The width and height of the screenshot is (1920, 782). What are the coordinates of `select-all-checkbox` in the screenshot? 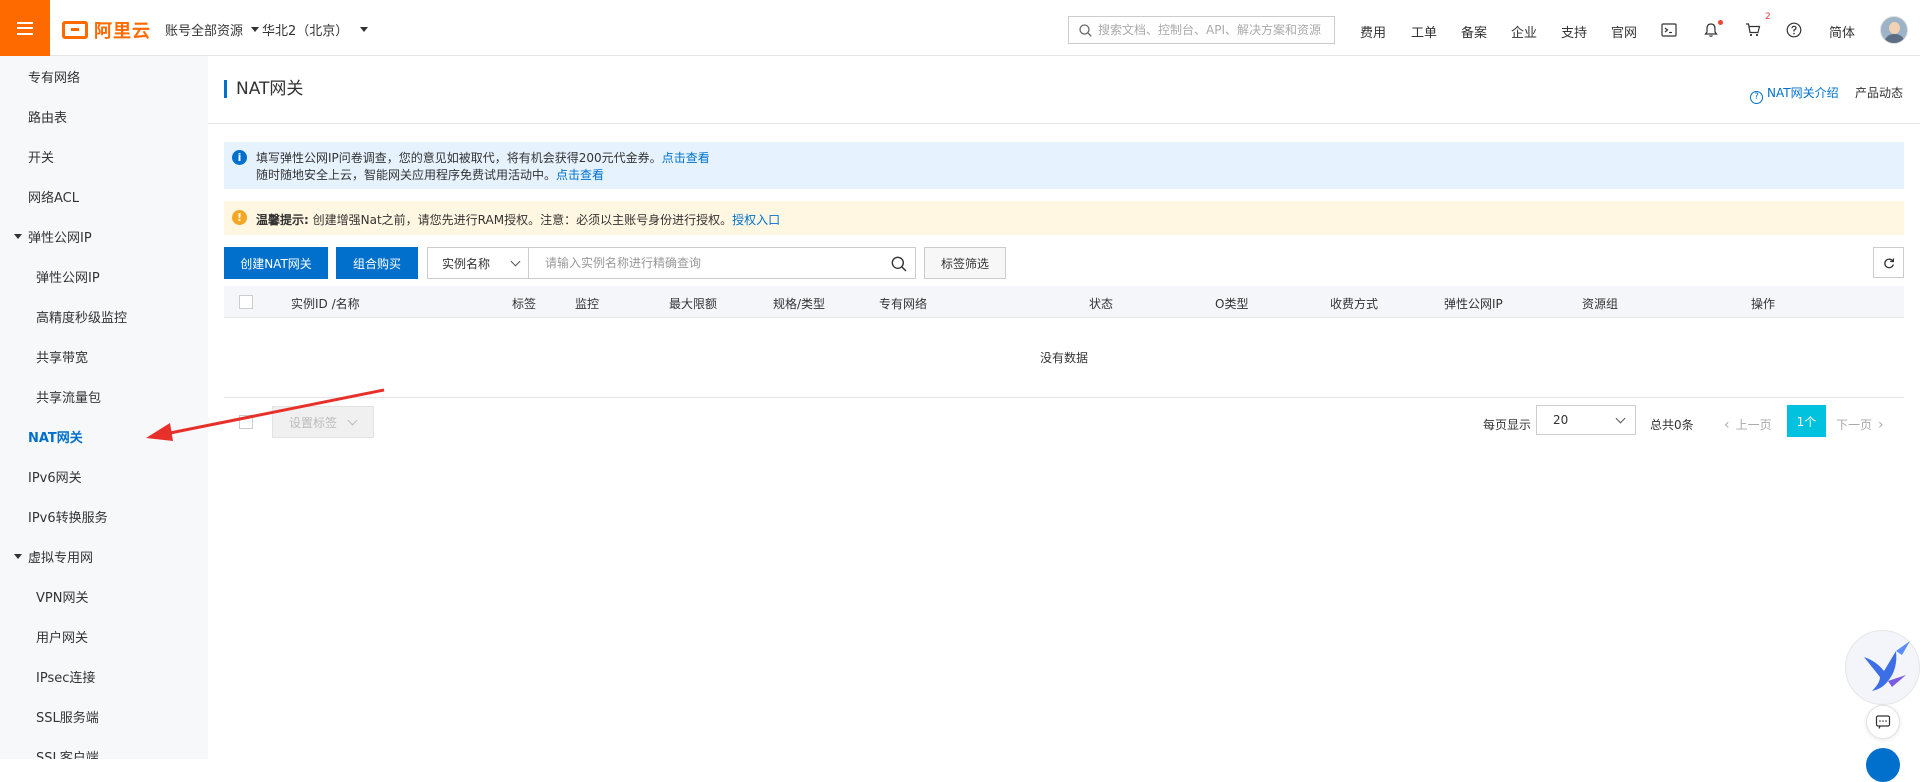 It's located at (246, 302).